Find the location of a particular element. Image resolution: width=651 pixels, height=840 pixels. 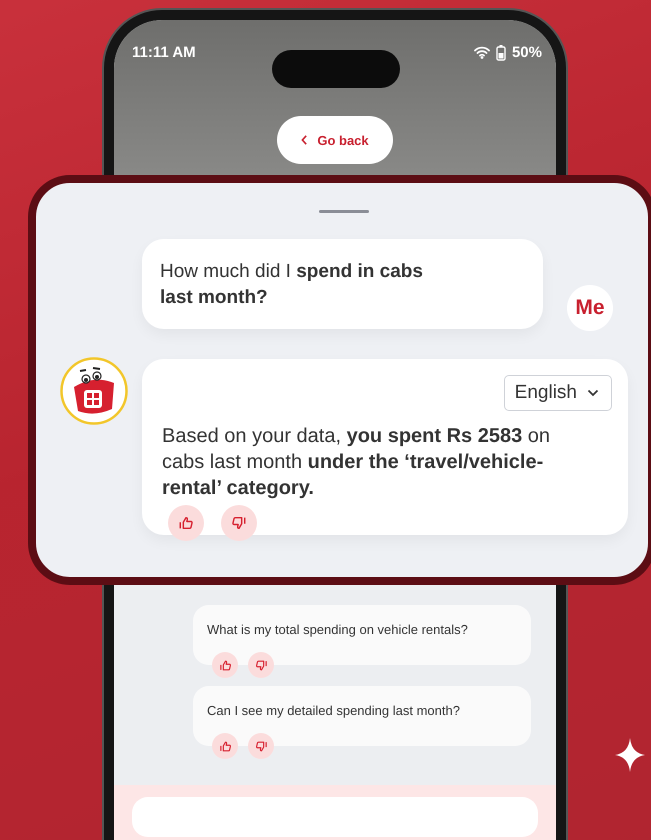

user-avatar: Me is located at coordinates (590, 308).